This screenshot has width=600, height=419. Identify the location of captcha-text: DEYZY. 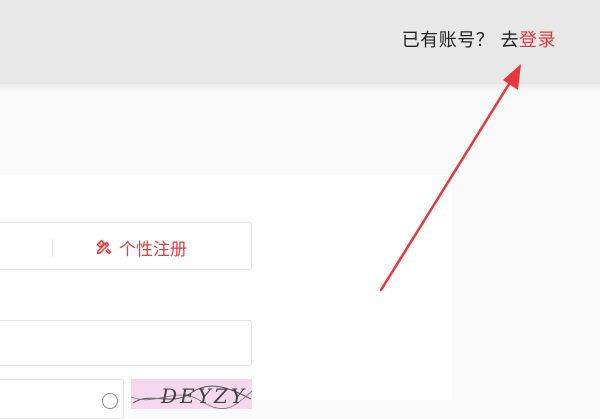
(203, 396).